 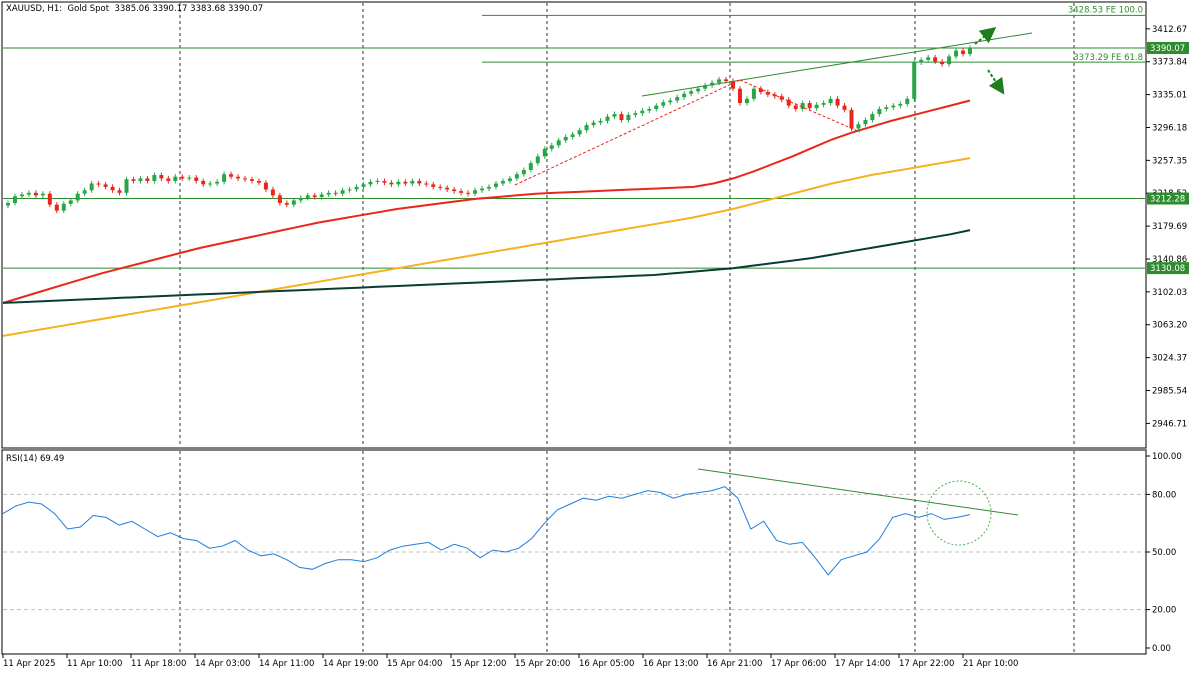 What do you see at coordinates (996, 82) in the screenshot?
I see `bearish-arrow-icon` at bounding box center [996, 82].